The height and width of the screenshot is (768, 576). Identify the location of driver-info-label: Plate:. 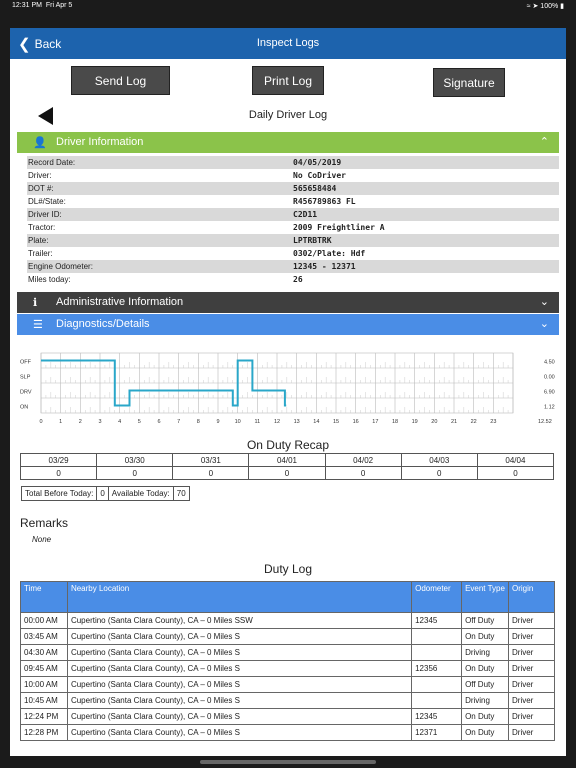
(38, 240).